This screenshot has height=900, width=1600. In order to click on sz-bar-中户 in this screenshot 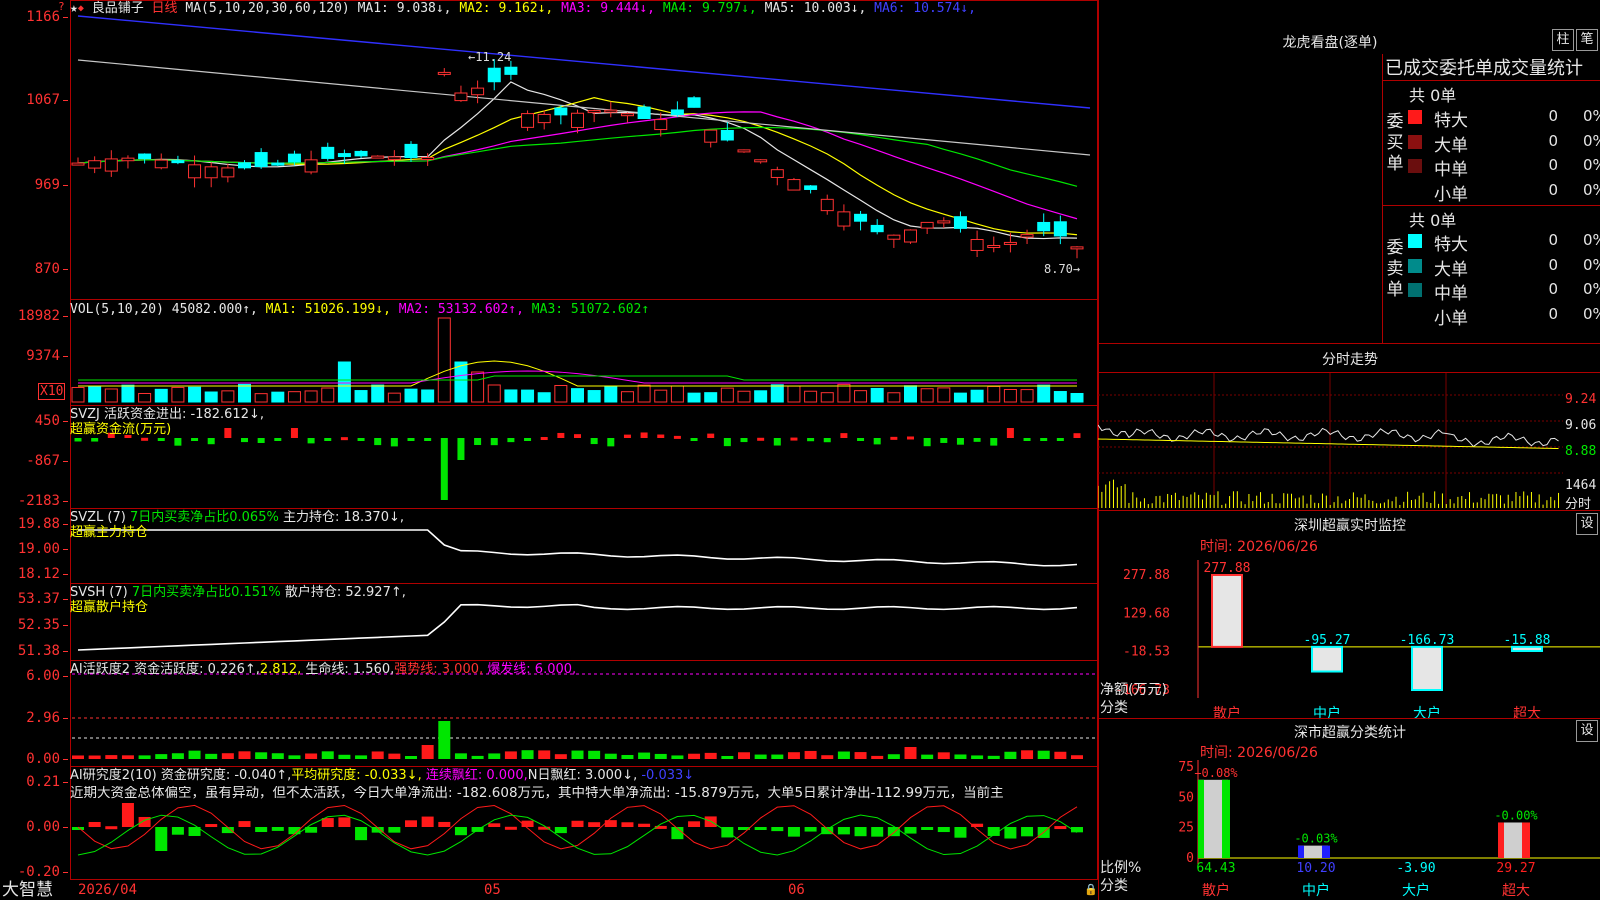, I will do `click(1327, 659)`.